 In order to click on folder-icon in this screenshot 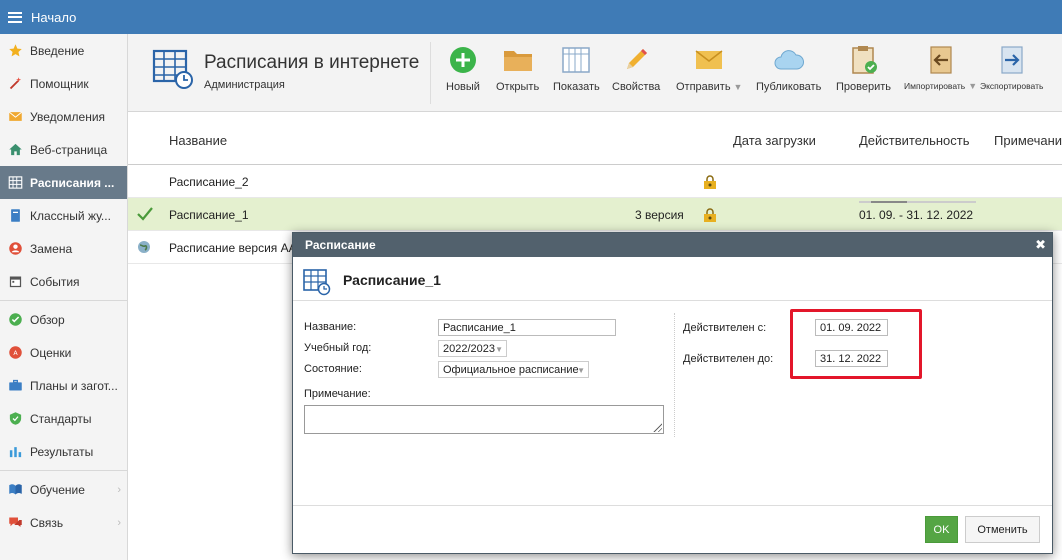, I will do `click(517, 61)`.